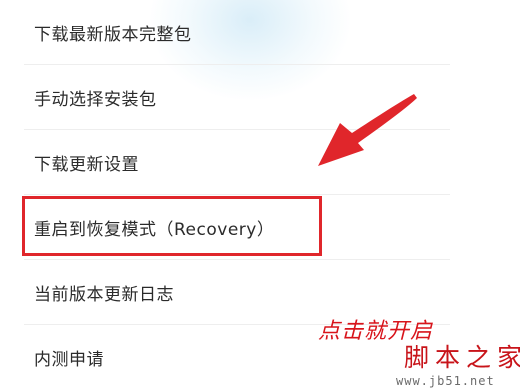 Image resolution: width=520 pixels, height=391 pixels. Describe the element at coordinates (86, 165) in the screenshot. I see `menu-item-label: 下载更新设置` at that location.